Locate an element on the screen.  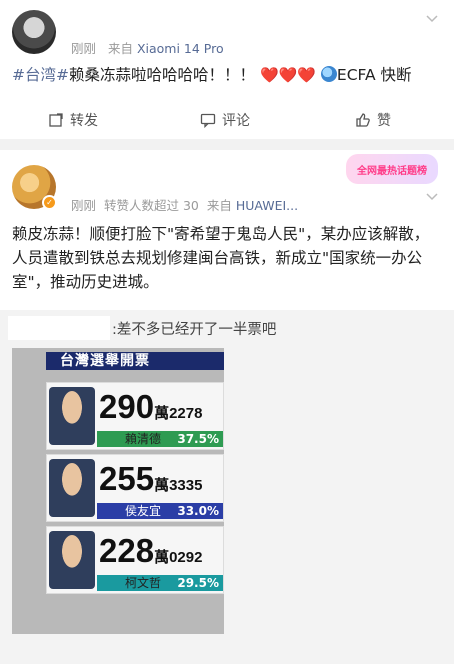
thumbs-up-icon is located at coordinates (363, 120).